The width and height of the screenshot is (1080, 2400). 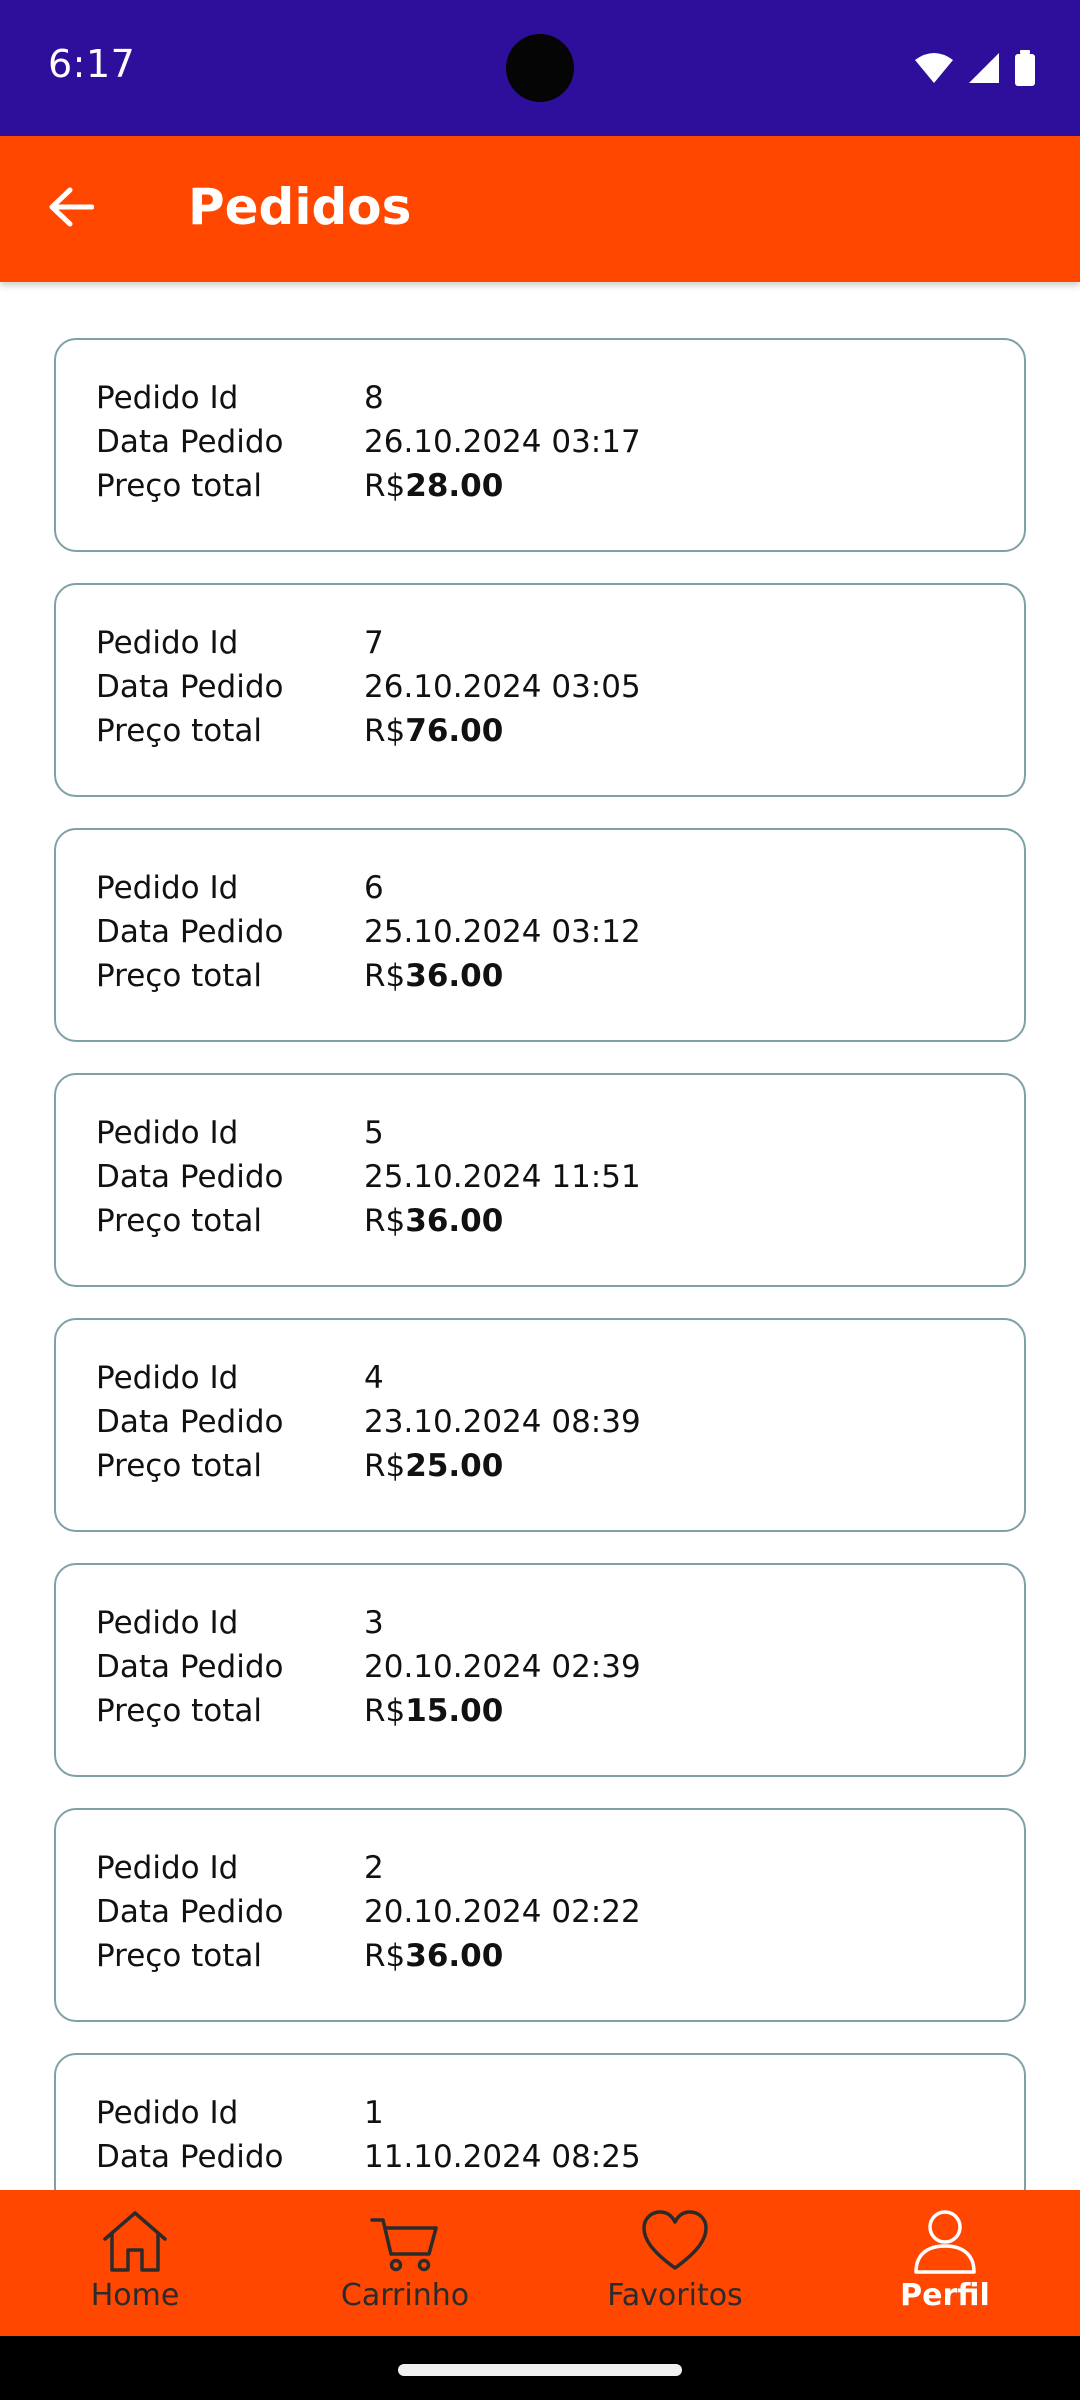 I want to click on order-date-row: Data Pedido 20.10.2024 02:39, so click(x=536, y=1671).